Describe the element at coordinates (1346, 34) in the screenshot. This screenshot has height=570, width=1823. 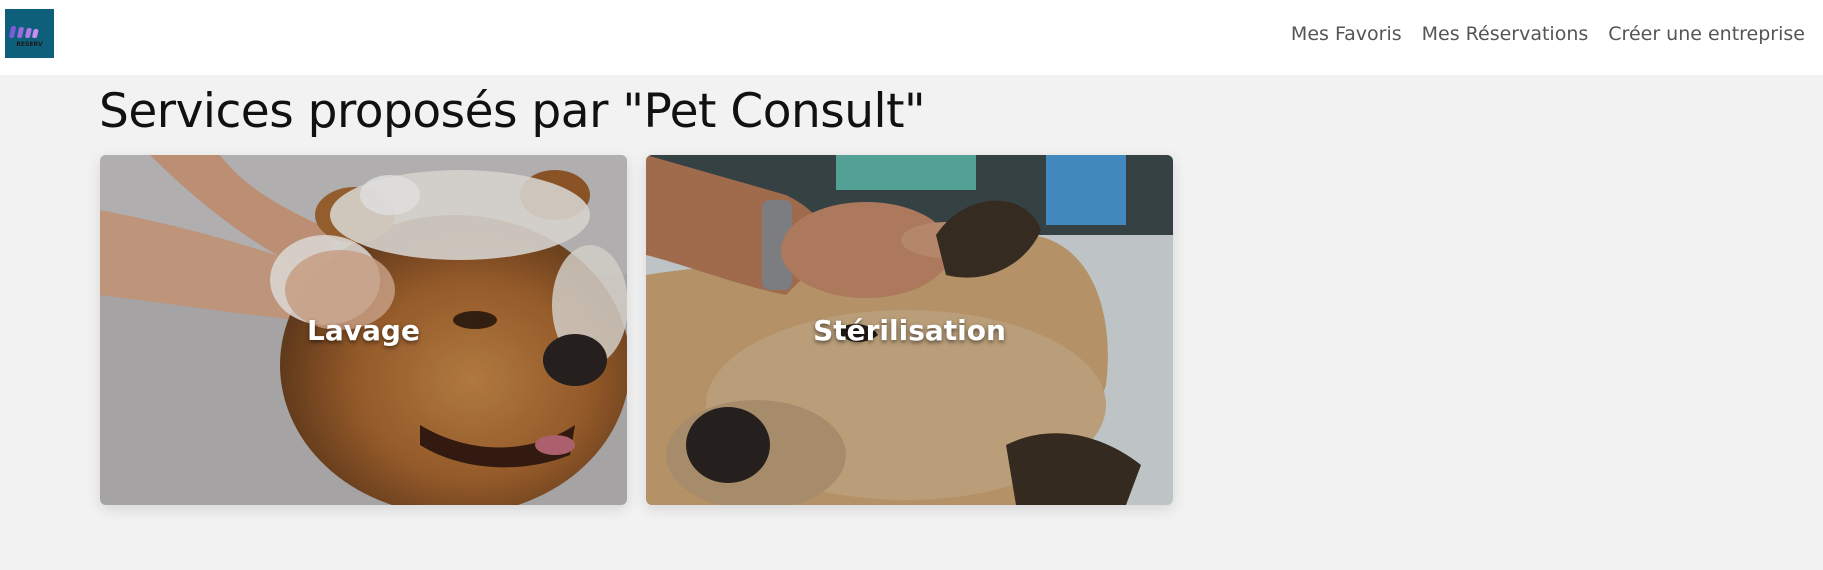
I see `nav-link-favoris: Mes Favoris` at that location.